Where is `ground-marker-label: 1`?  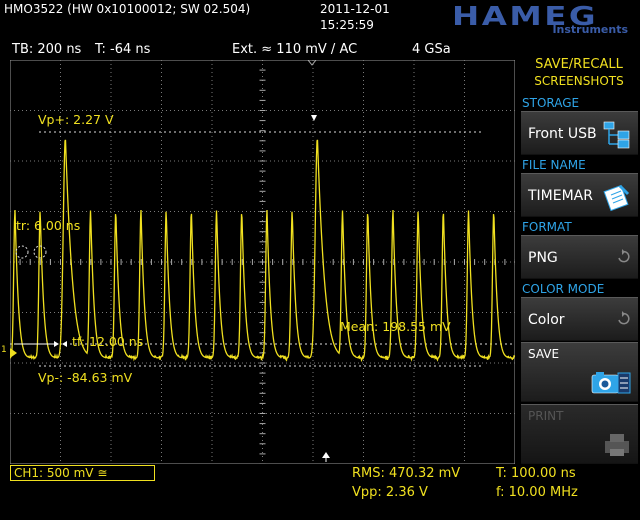
ground-marker-label: 1 is located at coordinates (4, 350).